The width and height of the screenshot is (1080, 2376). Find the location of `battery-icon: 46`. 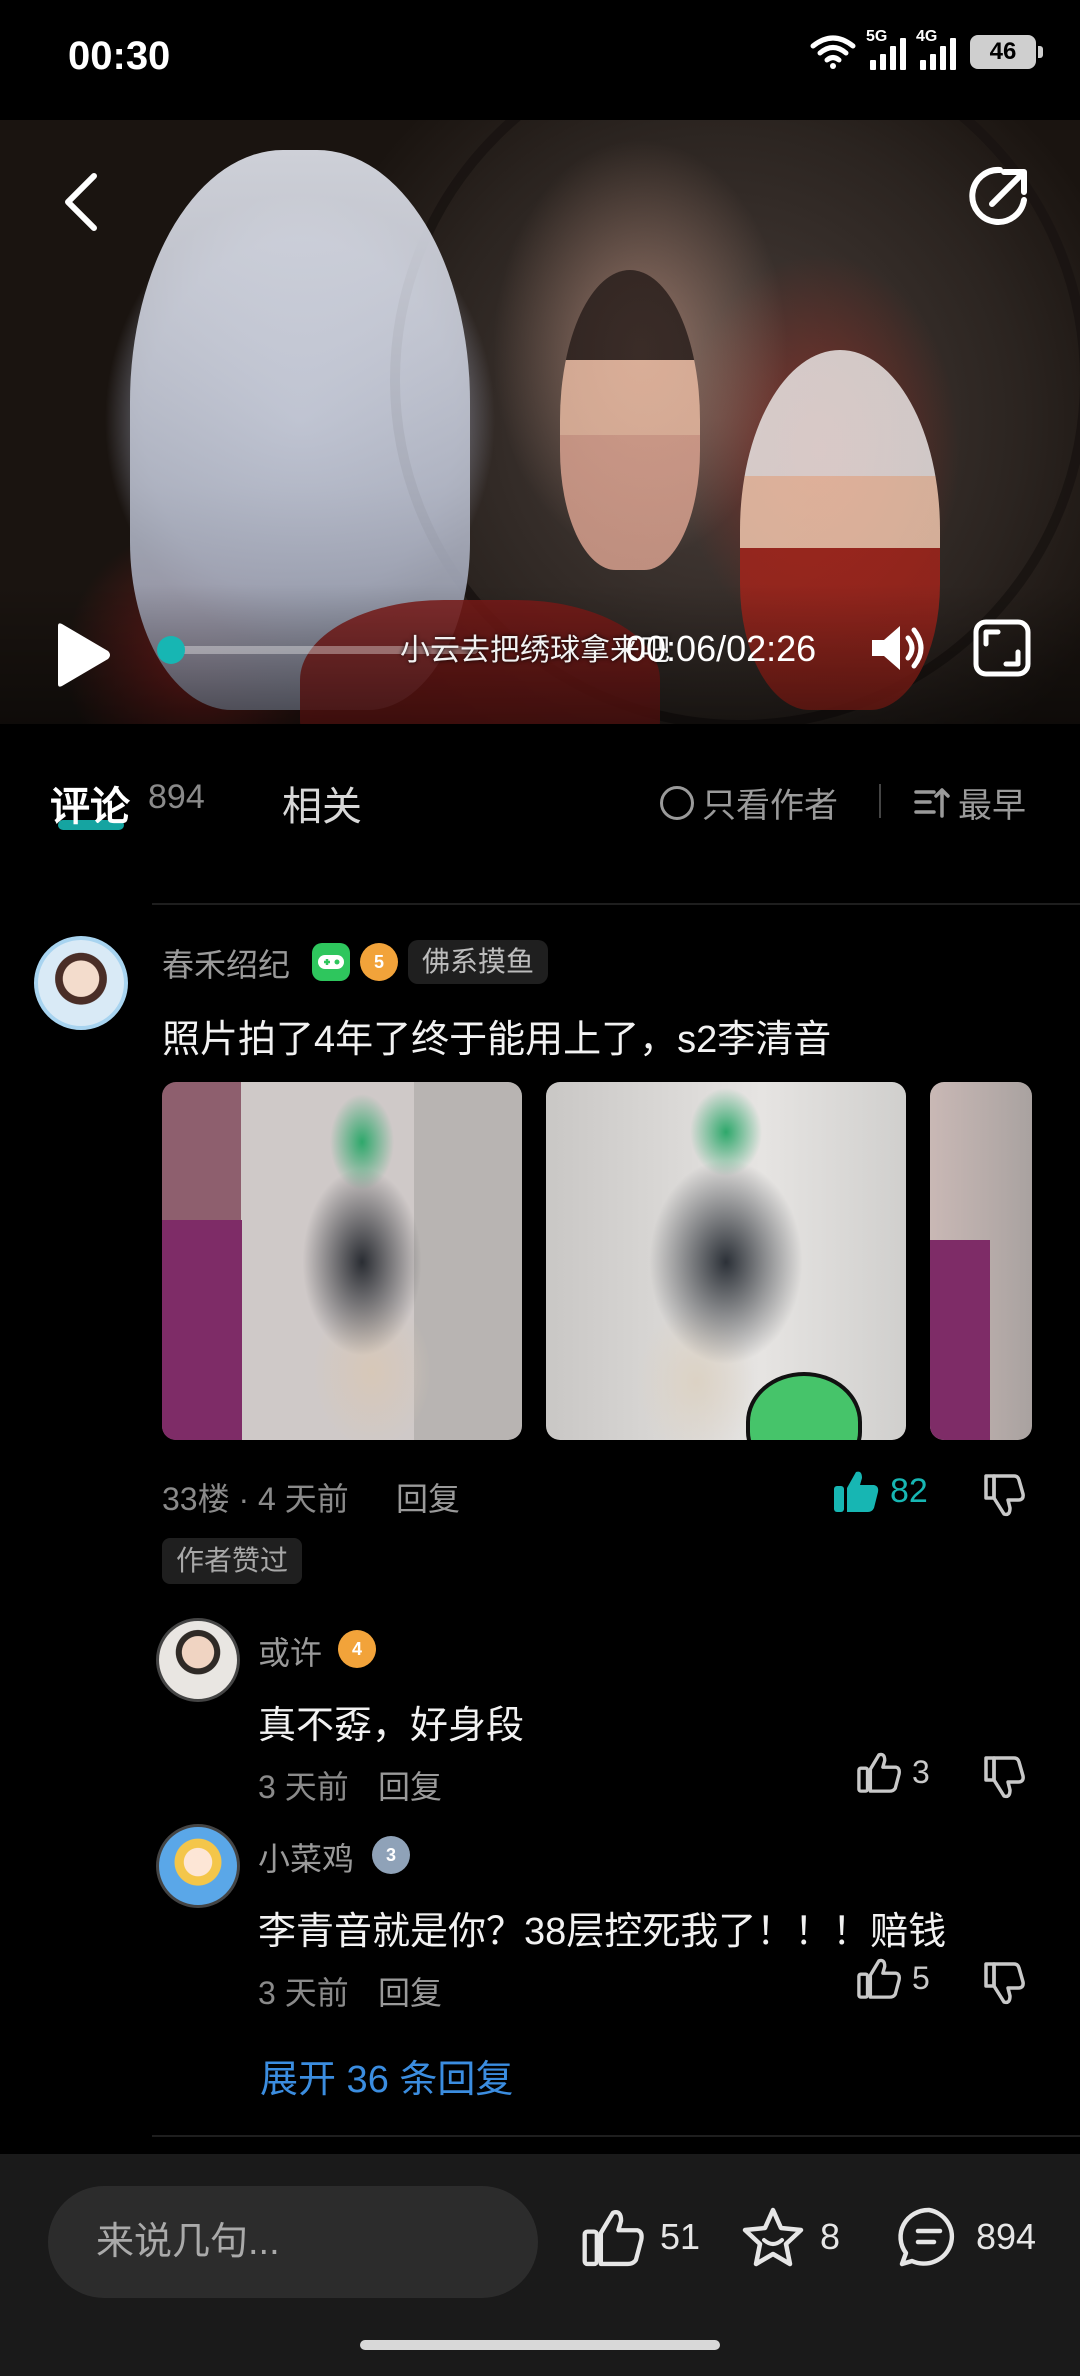

battery-icon: 46 is located at coordinates (1006, 52).